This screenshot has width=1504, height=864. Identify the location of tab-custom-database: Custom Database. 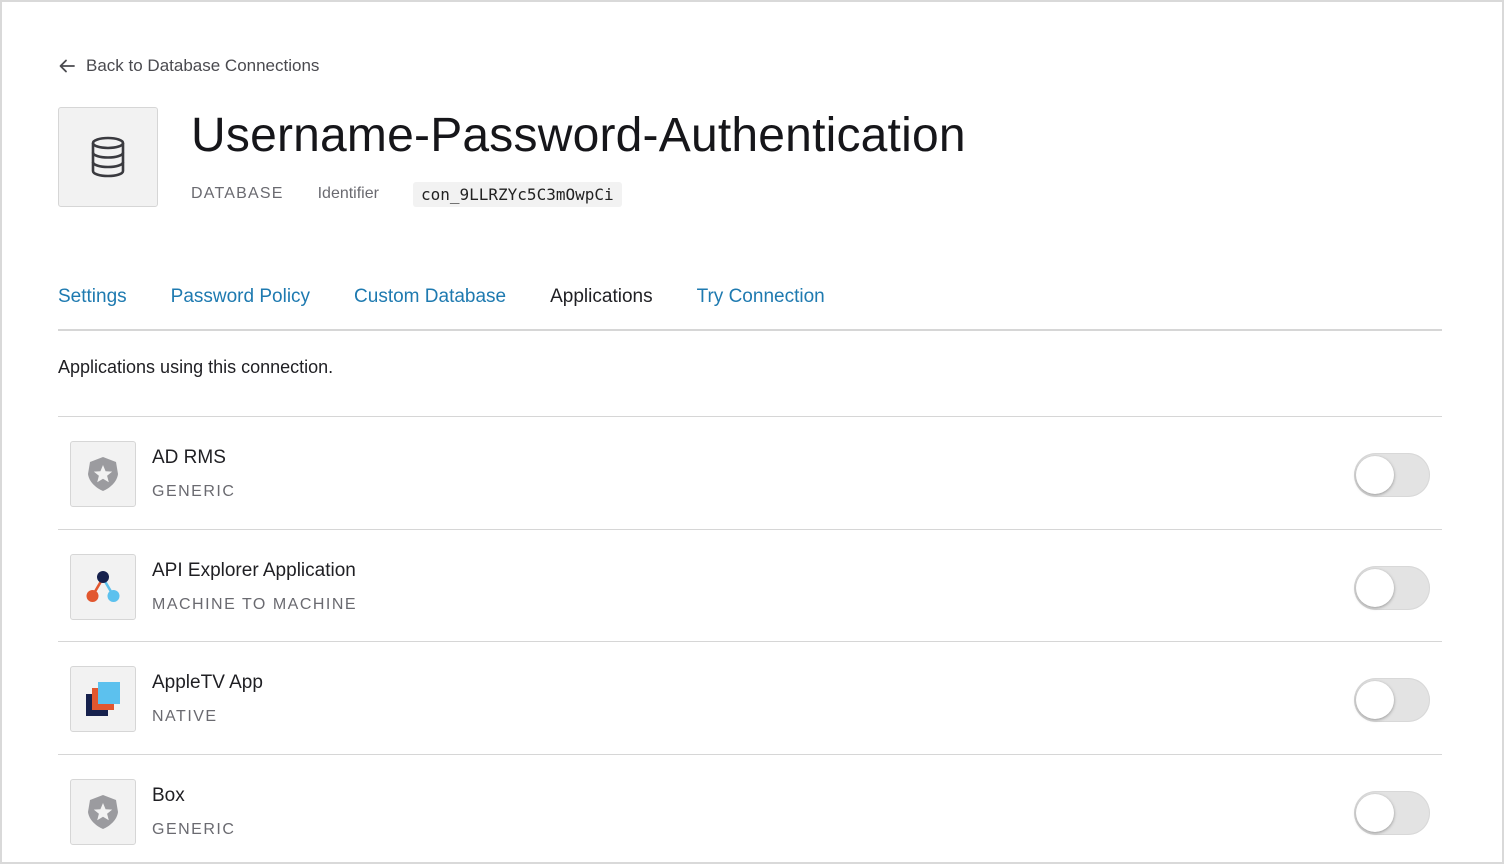
(430, 304).